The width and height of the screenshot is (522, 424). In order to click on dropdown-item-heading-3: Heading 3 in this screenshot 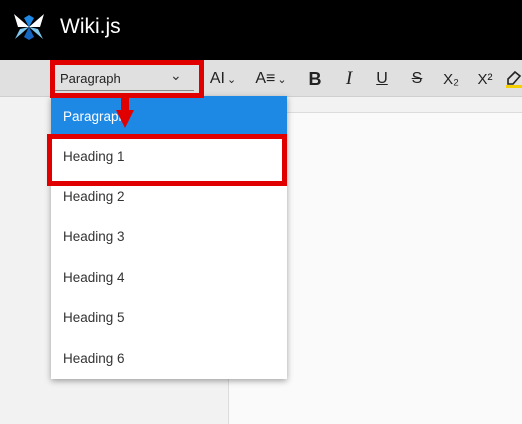, I will do `click(169, 236)`.